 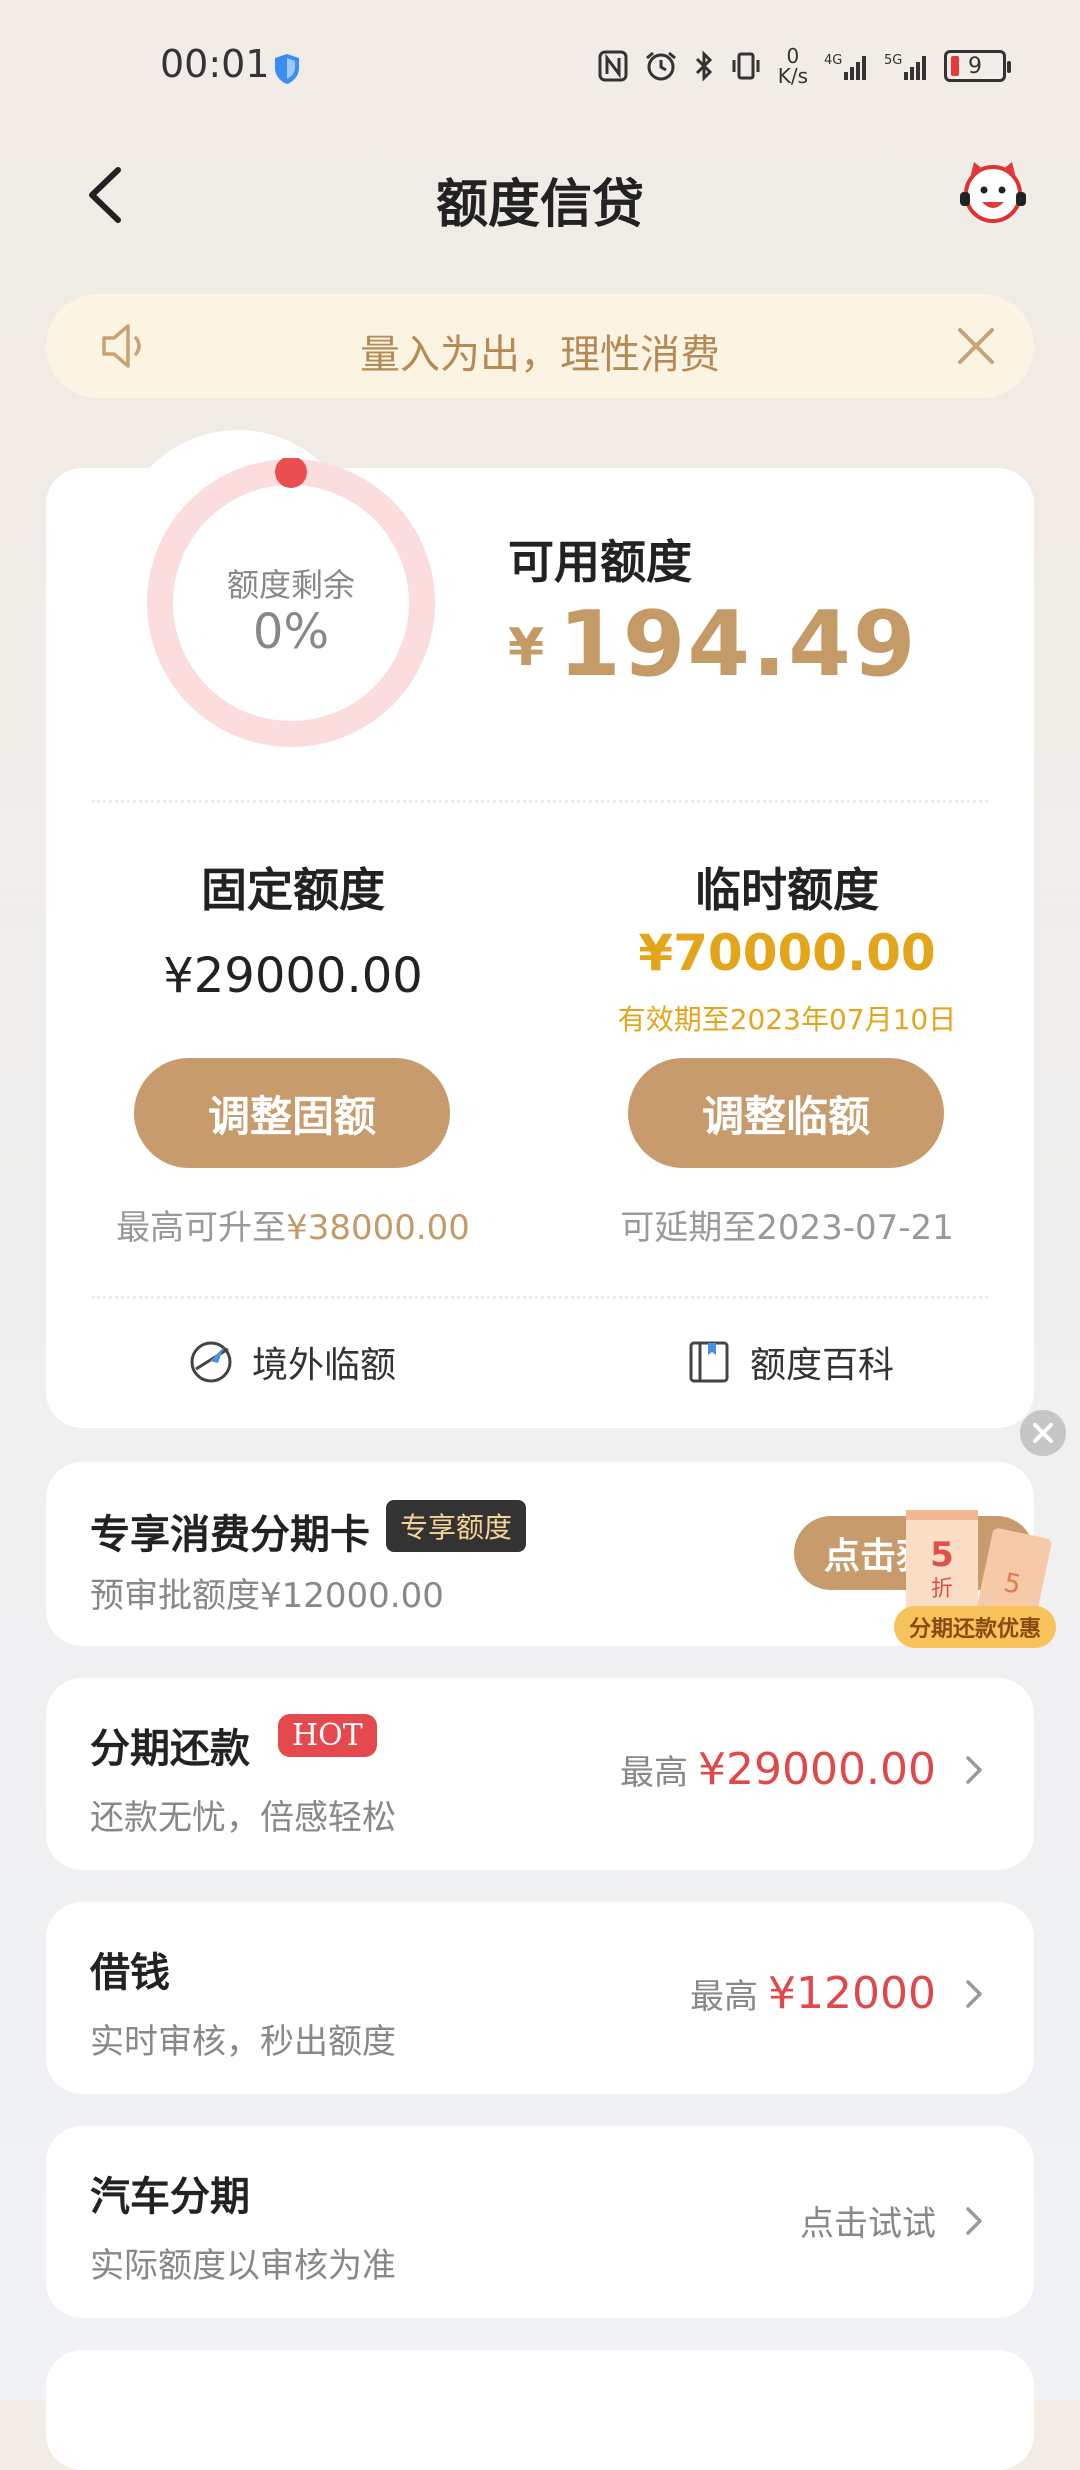 I want to click on mascot-avatar-icon, so click(x=993, y=192).